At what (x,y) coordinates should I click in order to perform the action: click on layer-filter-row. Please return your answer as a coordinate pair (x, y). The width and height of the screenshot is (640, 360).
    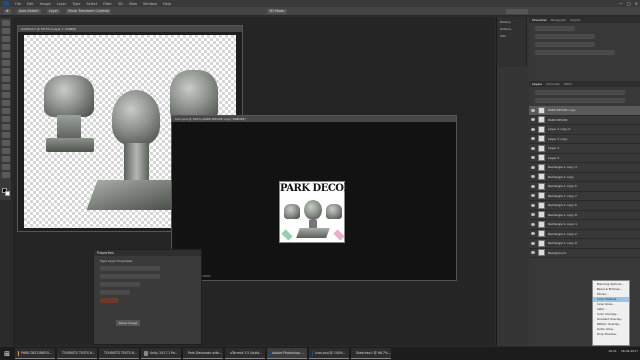
    Looking at the image, I should click on (580, 92).